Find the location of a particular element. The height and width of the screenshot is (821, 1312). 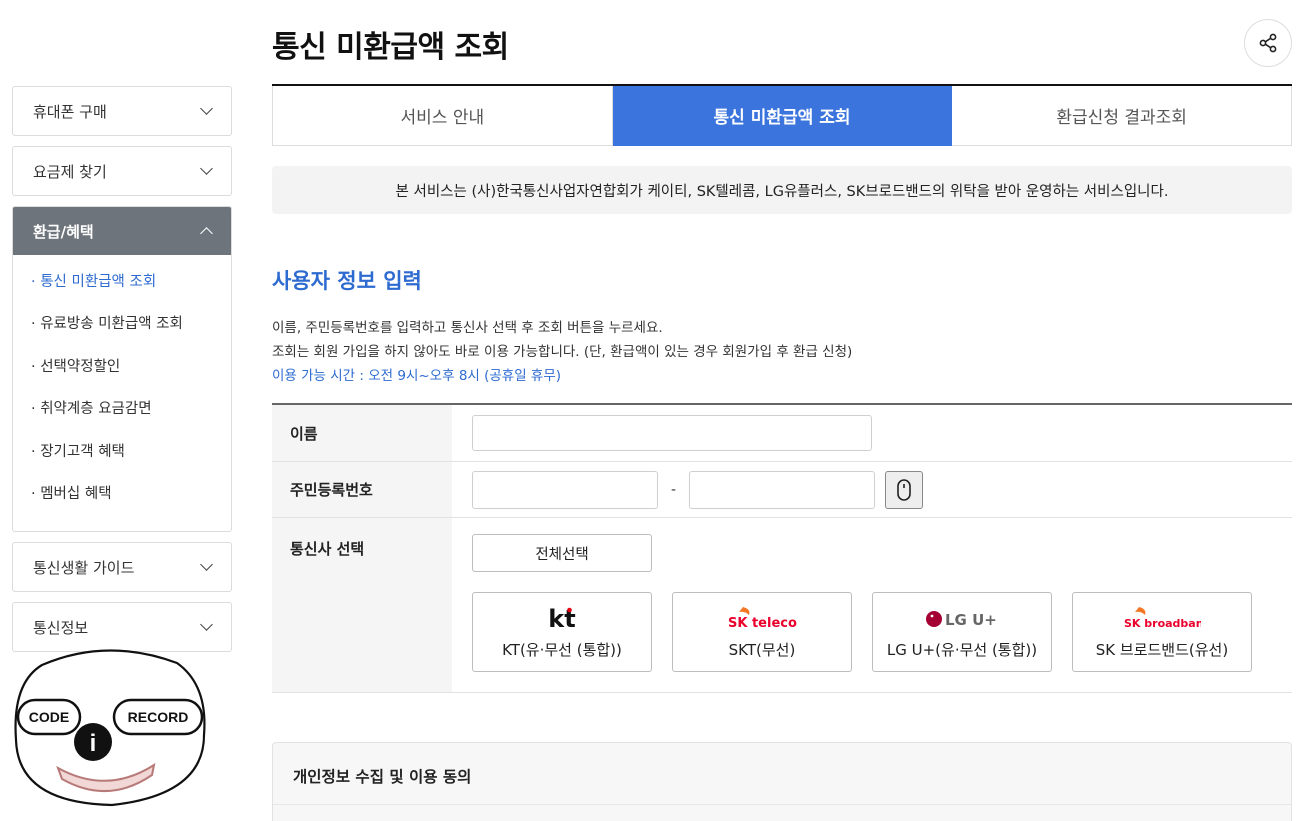

carrier-options: kt KT(유·무선 (통합)) SK telecom is located at coordinates (862, 632).